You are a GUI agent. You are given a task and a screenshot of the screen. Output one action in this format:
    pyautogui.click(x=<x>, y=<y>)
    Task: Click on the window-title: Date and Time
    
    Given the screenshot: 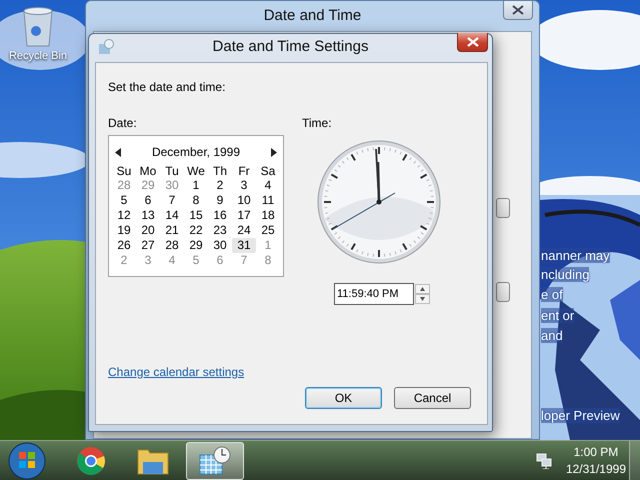 What is the action you would take?
    pyautogui.click(x=312, y=15)
    